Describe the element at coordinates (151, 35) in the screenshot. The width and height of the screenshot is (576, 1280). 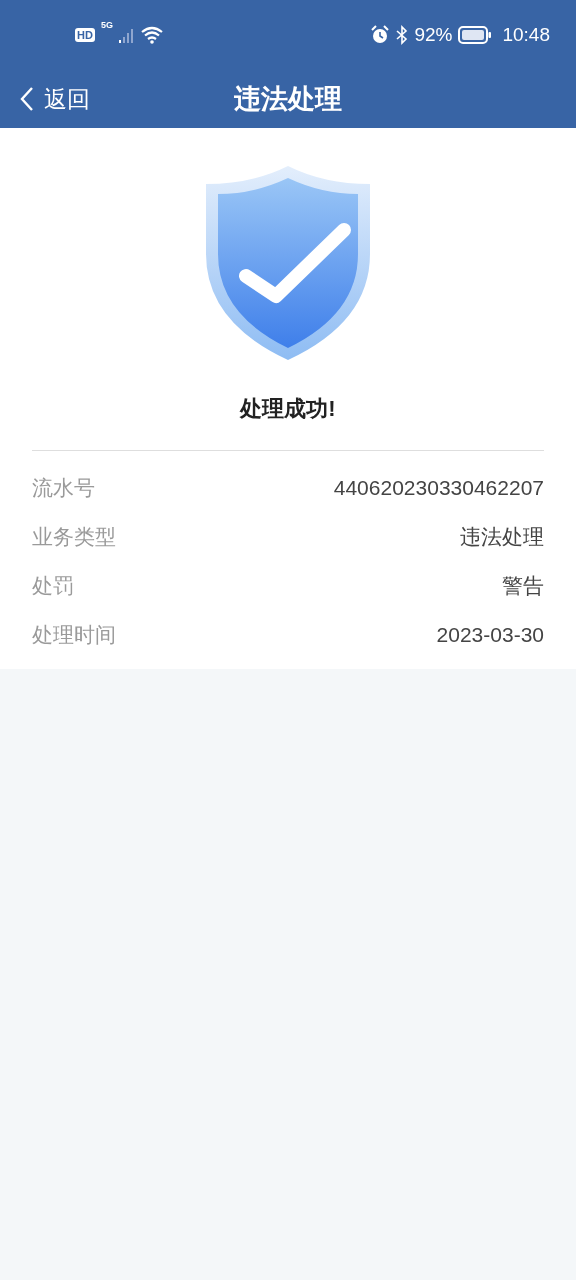
I see `wifi-icon` at that location.